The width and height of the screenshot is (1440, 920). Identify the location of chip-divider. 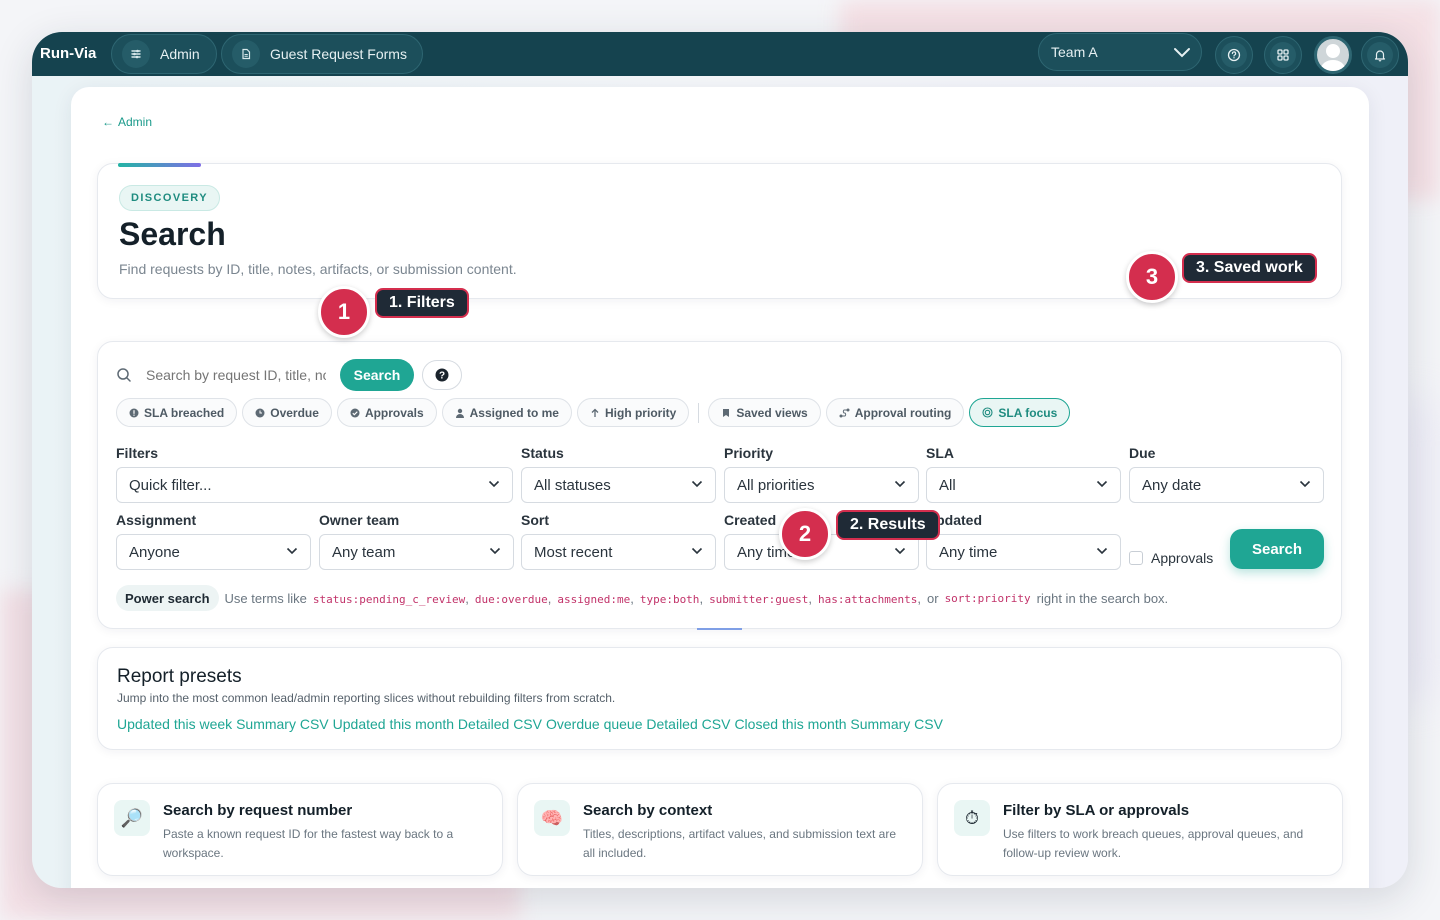
(699, 412).